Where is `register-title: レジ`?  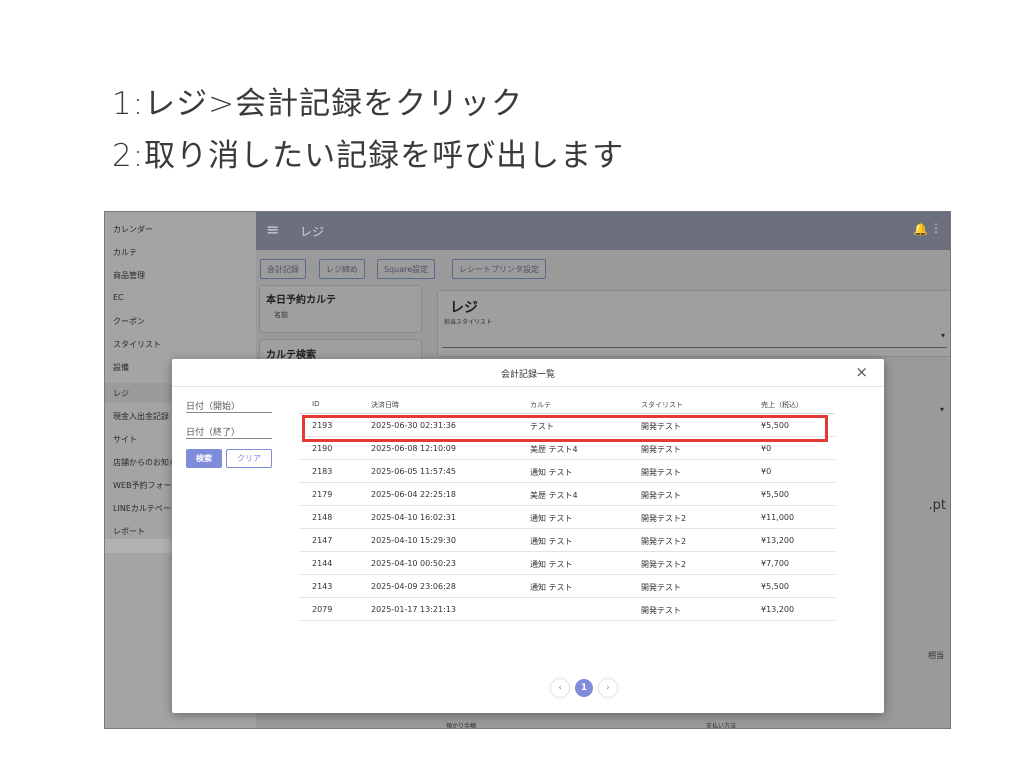
register-title: レジ is located at coordinates (464, 308).